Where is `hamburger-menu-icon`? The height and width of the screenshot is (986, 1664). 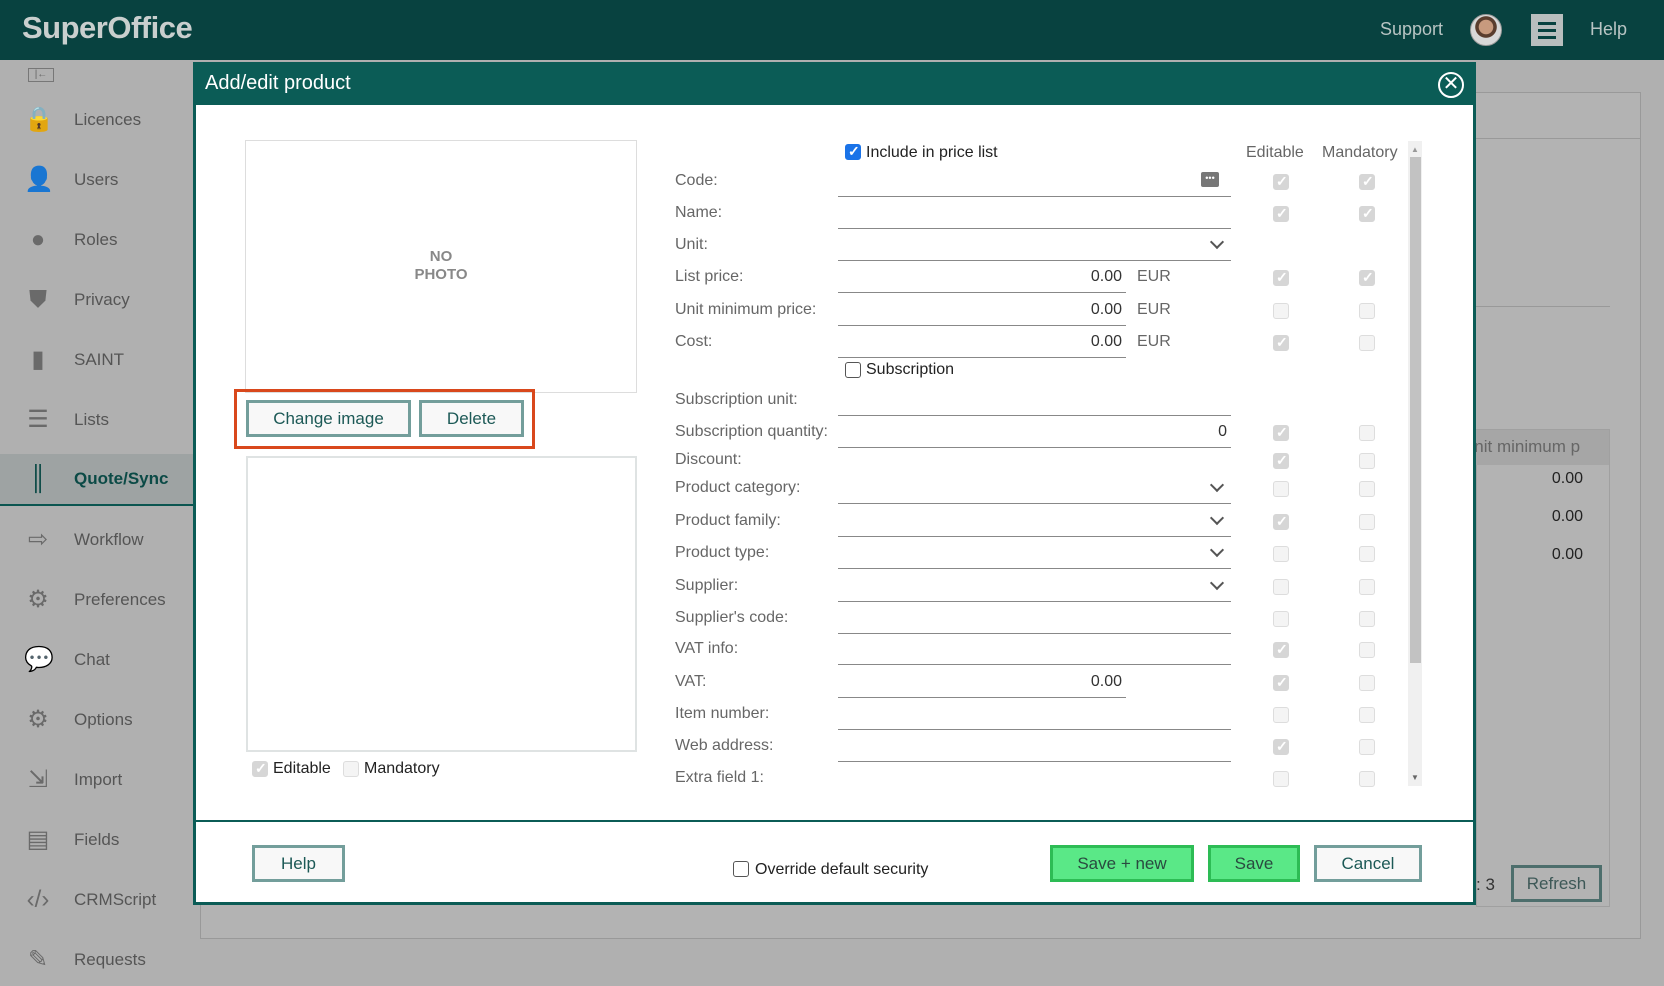
hamburger-menu-icon is located at coordinates (1547, 30).